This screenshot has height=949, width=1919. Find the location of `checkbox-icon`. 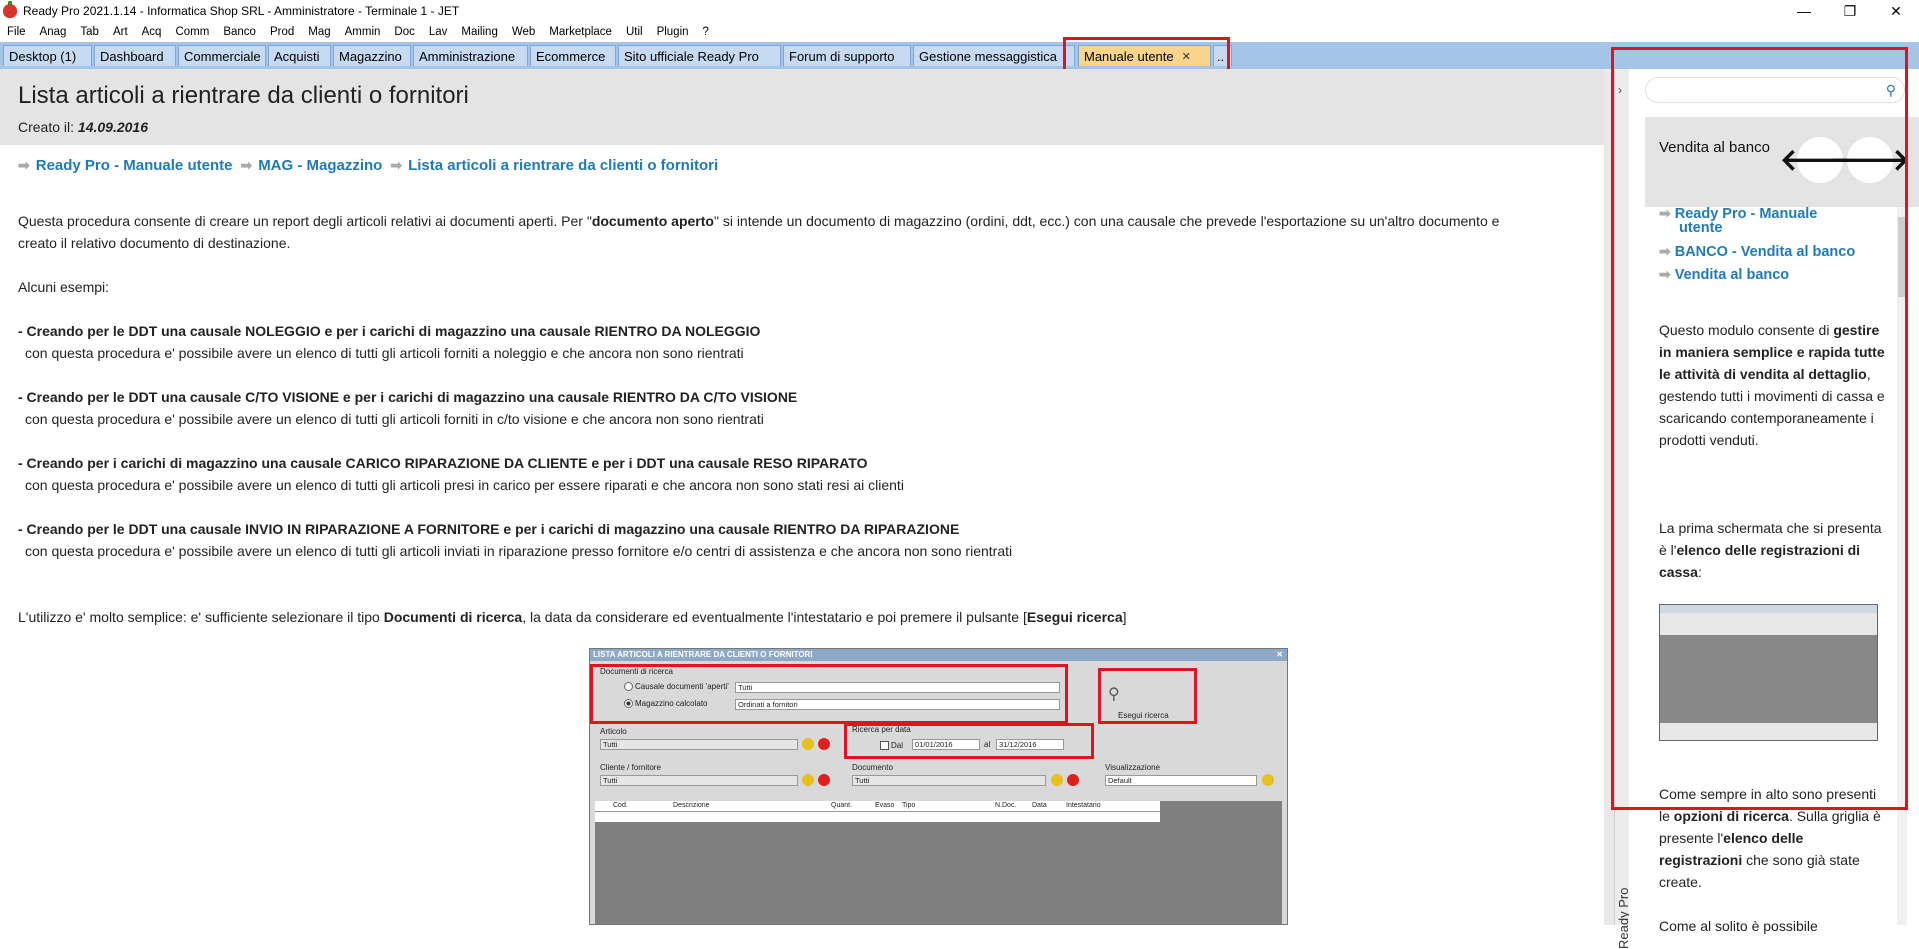

checkbox-icon is located at coordinates (884, 746).